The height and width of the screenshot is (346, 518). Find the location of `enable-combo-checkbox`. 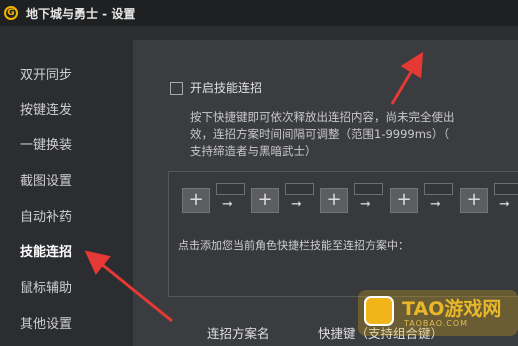

enable-combo-checkbox is located at coordinates (176, 88).